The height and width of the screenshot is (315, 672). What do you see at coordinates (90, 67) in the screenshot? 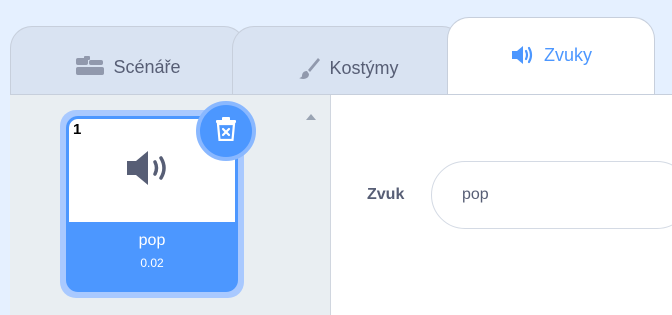
I see `code-blocks-icon` at bounding box center [90, 67].